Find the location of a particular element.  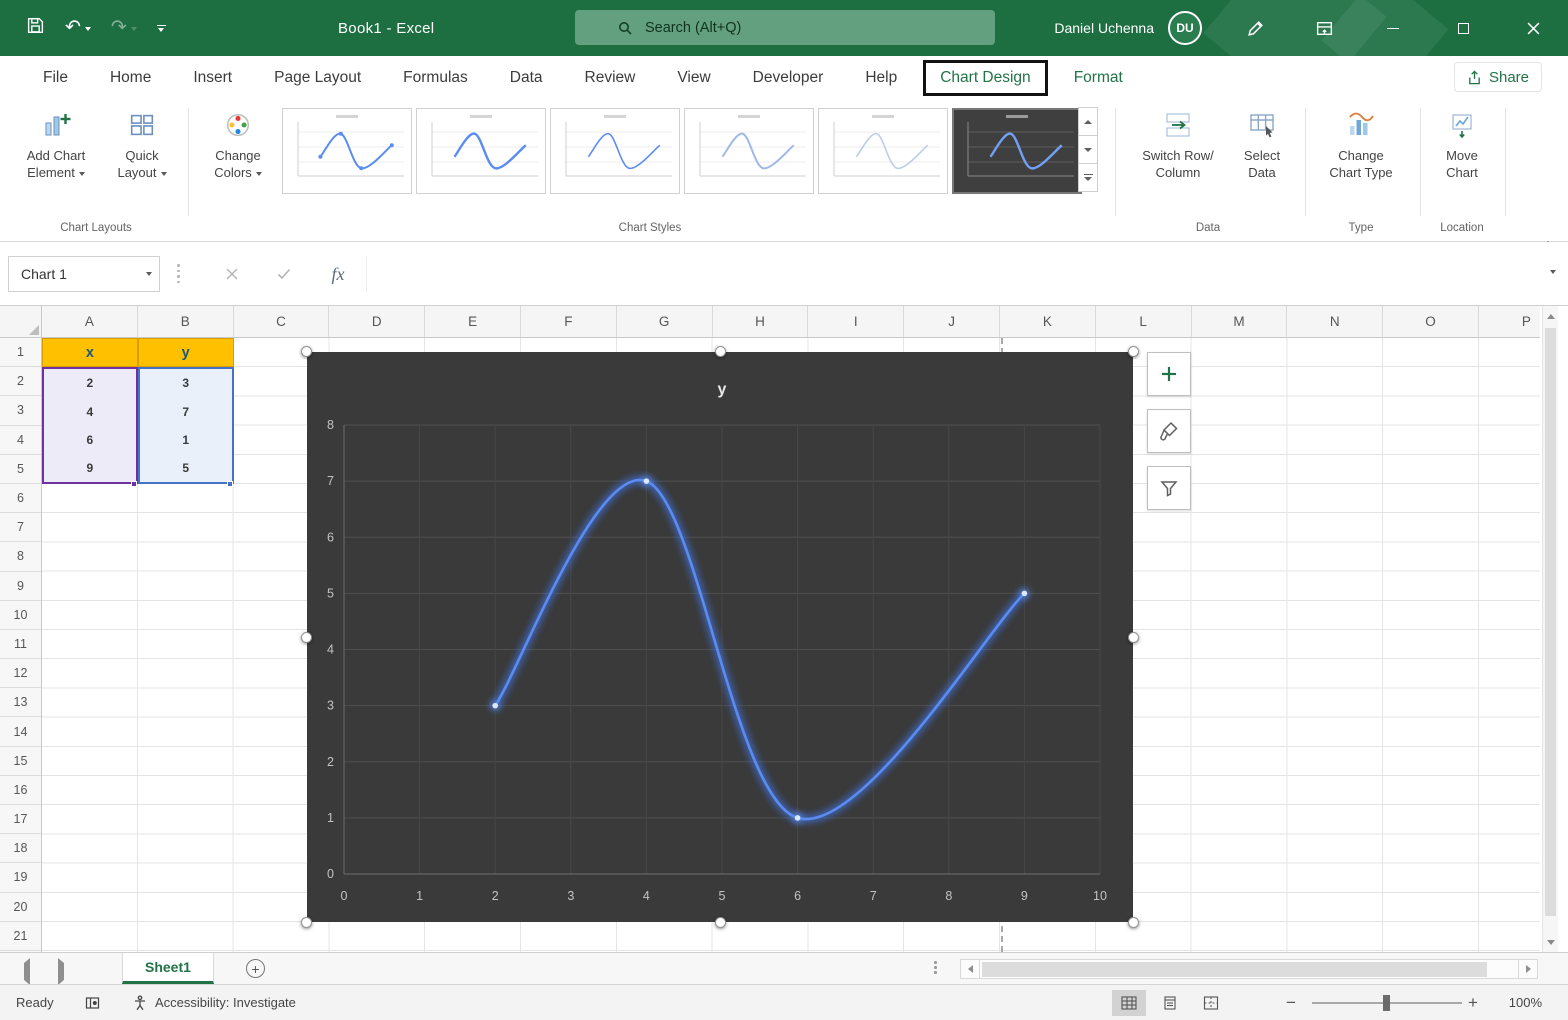

scroll-up-icon is located at coordinates (1551, 316).